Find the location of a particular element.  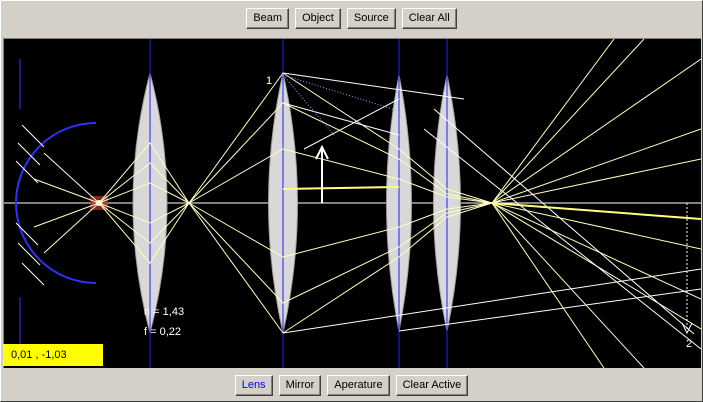

lens-button: Lens is located at coordinates (253, 385).